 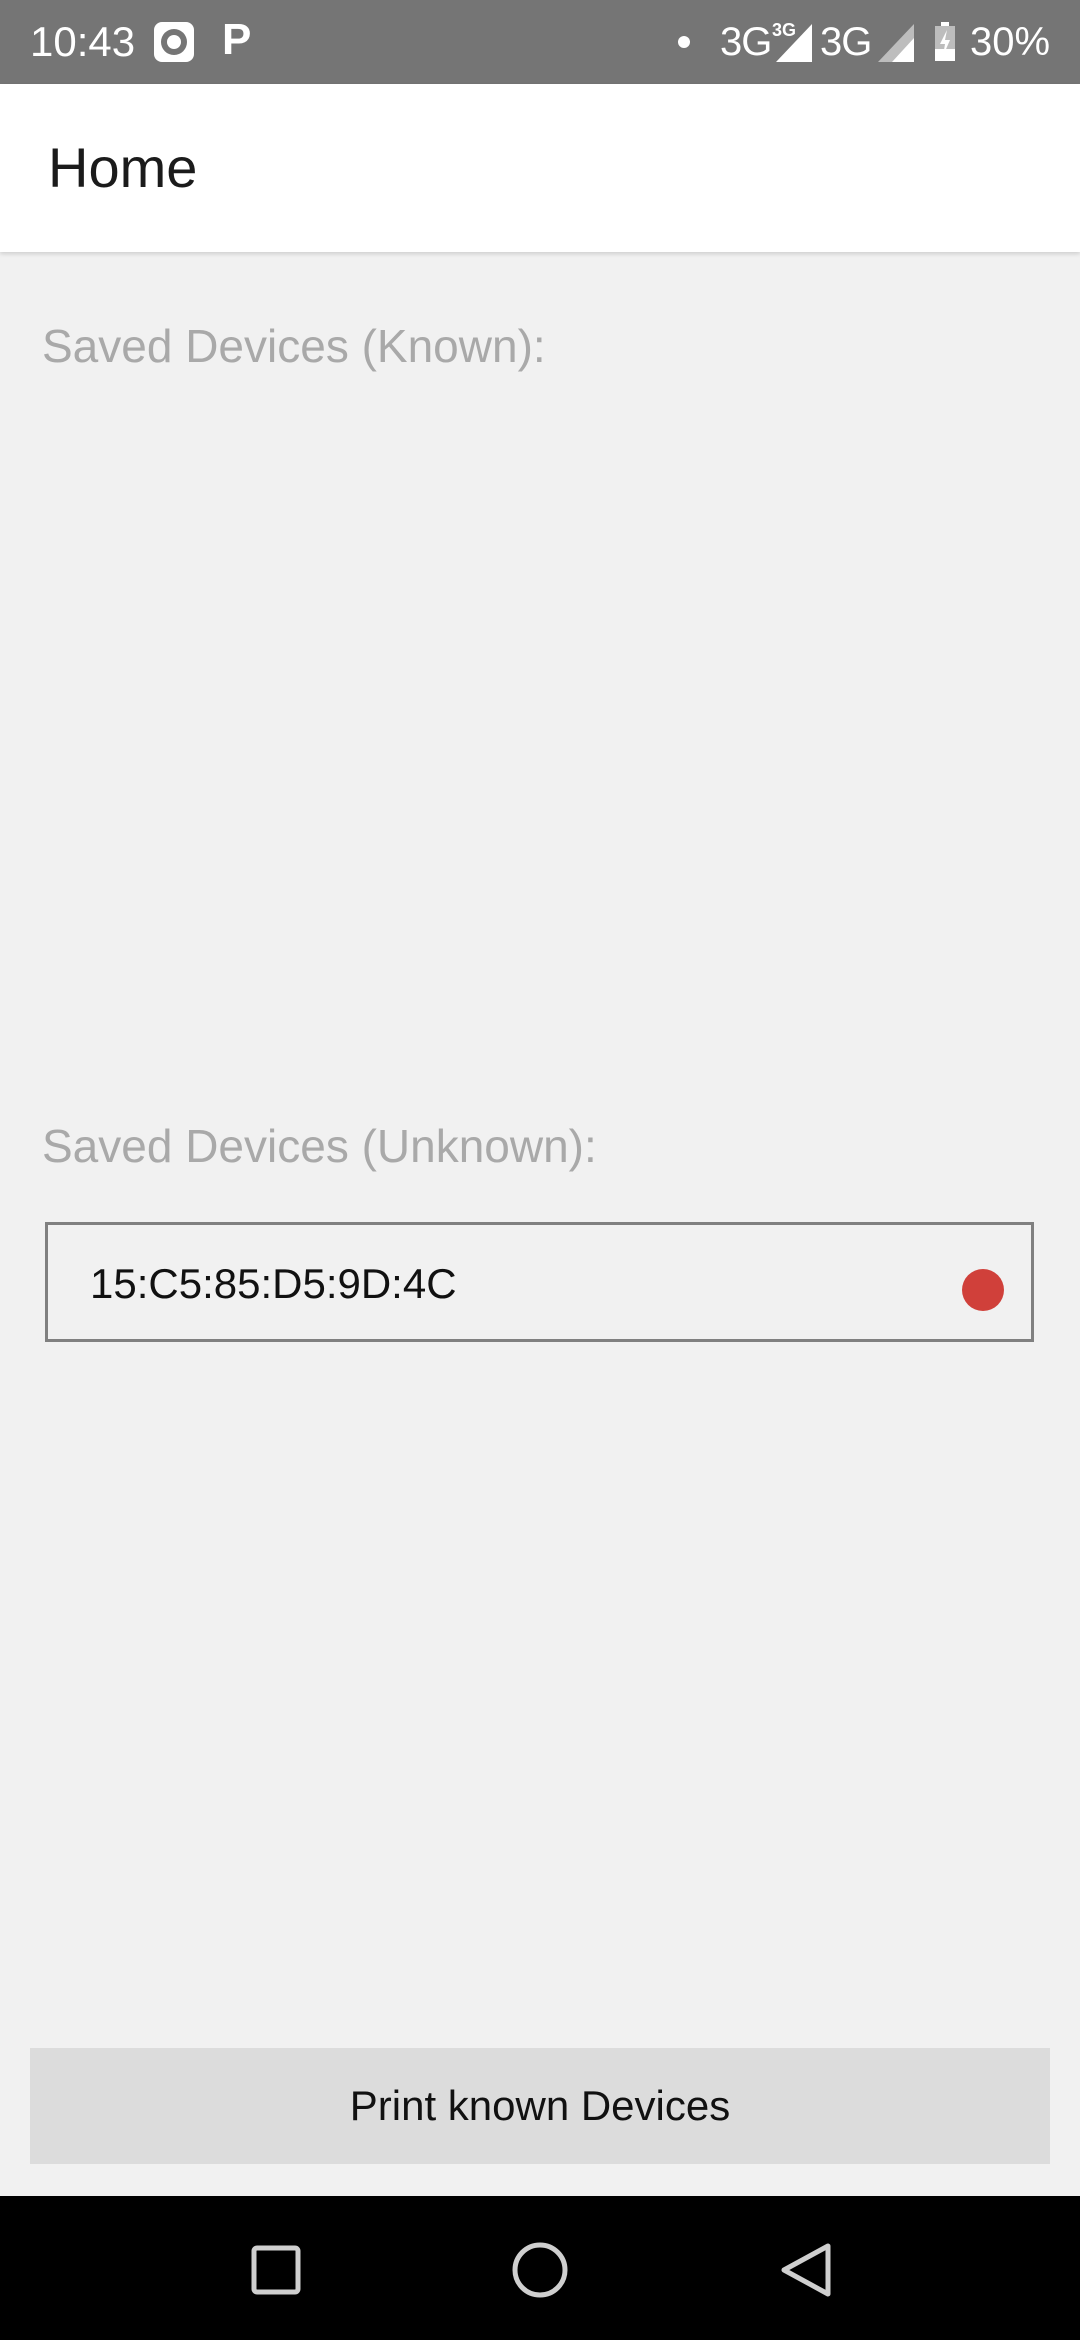 I want to click on record-icon, so click(x=174, y=42).